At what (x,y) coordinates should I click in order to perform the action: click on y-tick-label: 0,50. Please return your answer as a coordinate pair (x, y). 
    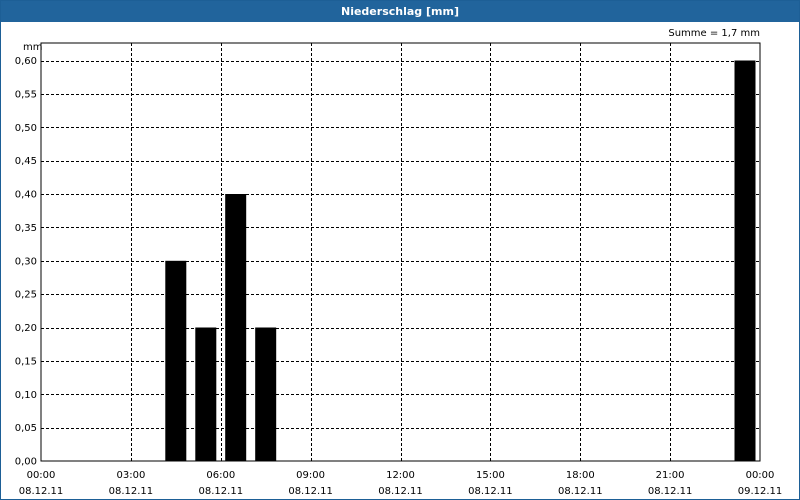
    Looking at the image, I should click on (26, 128).